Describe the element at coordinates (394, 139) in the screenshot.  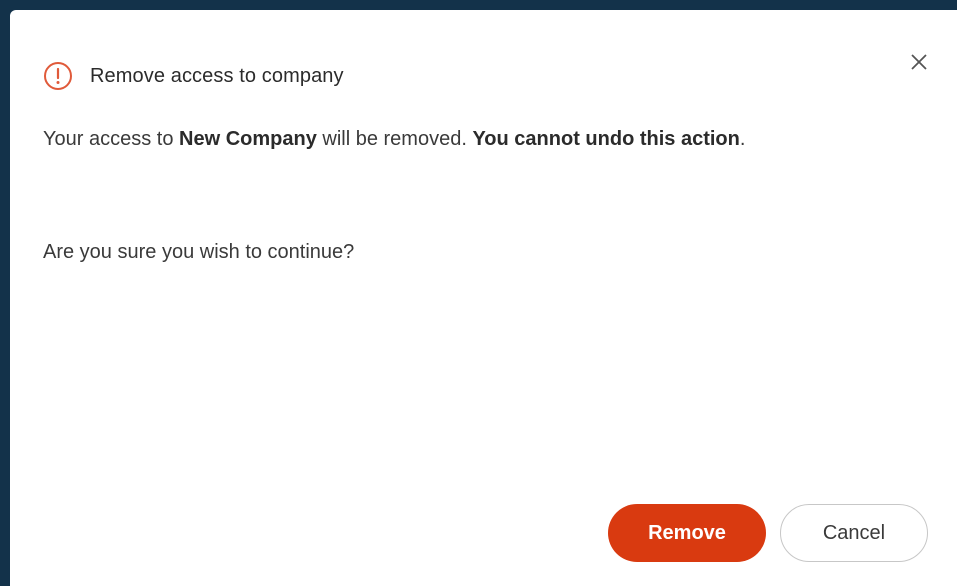
I see `message-text: will be removed.` at that location.